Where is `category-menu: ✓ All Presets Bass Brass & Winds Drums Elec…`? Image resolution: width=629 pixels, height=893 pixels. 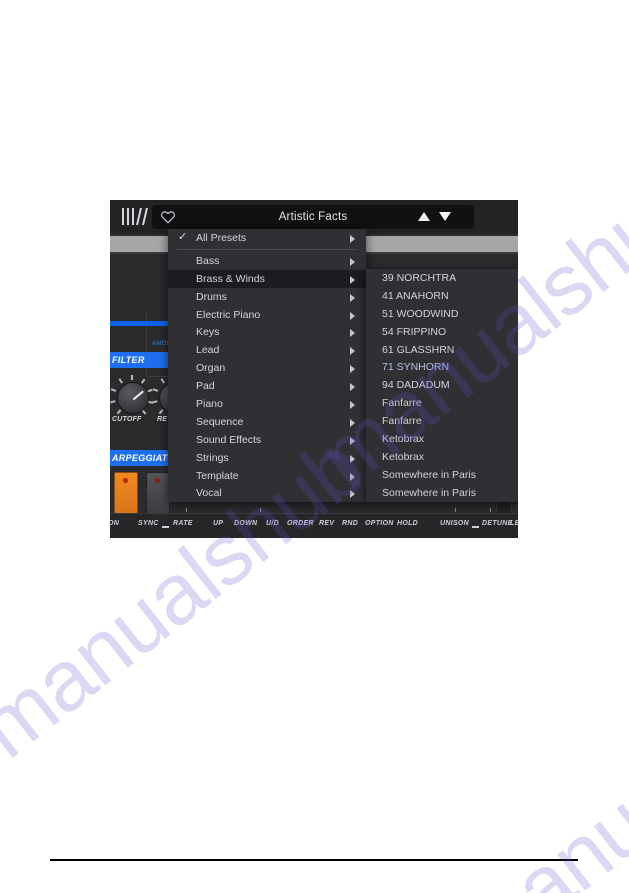
category-menu: ✓ All Presets Bass Brass & Winds Drums Elec… is located at coordinates (267, 366).